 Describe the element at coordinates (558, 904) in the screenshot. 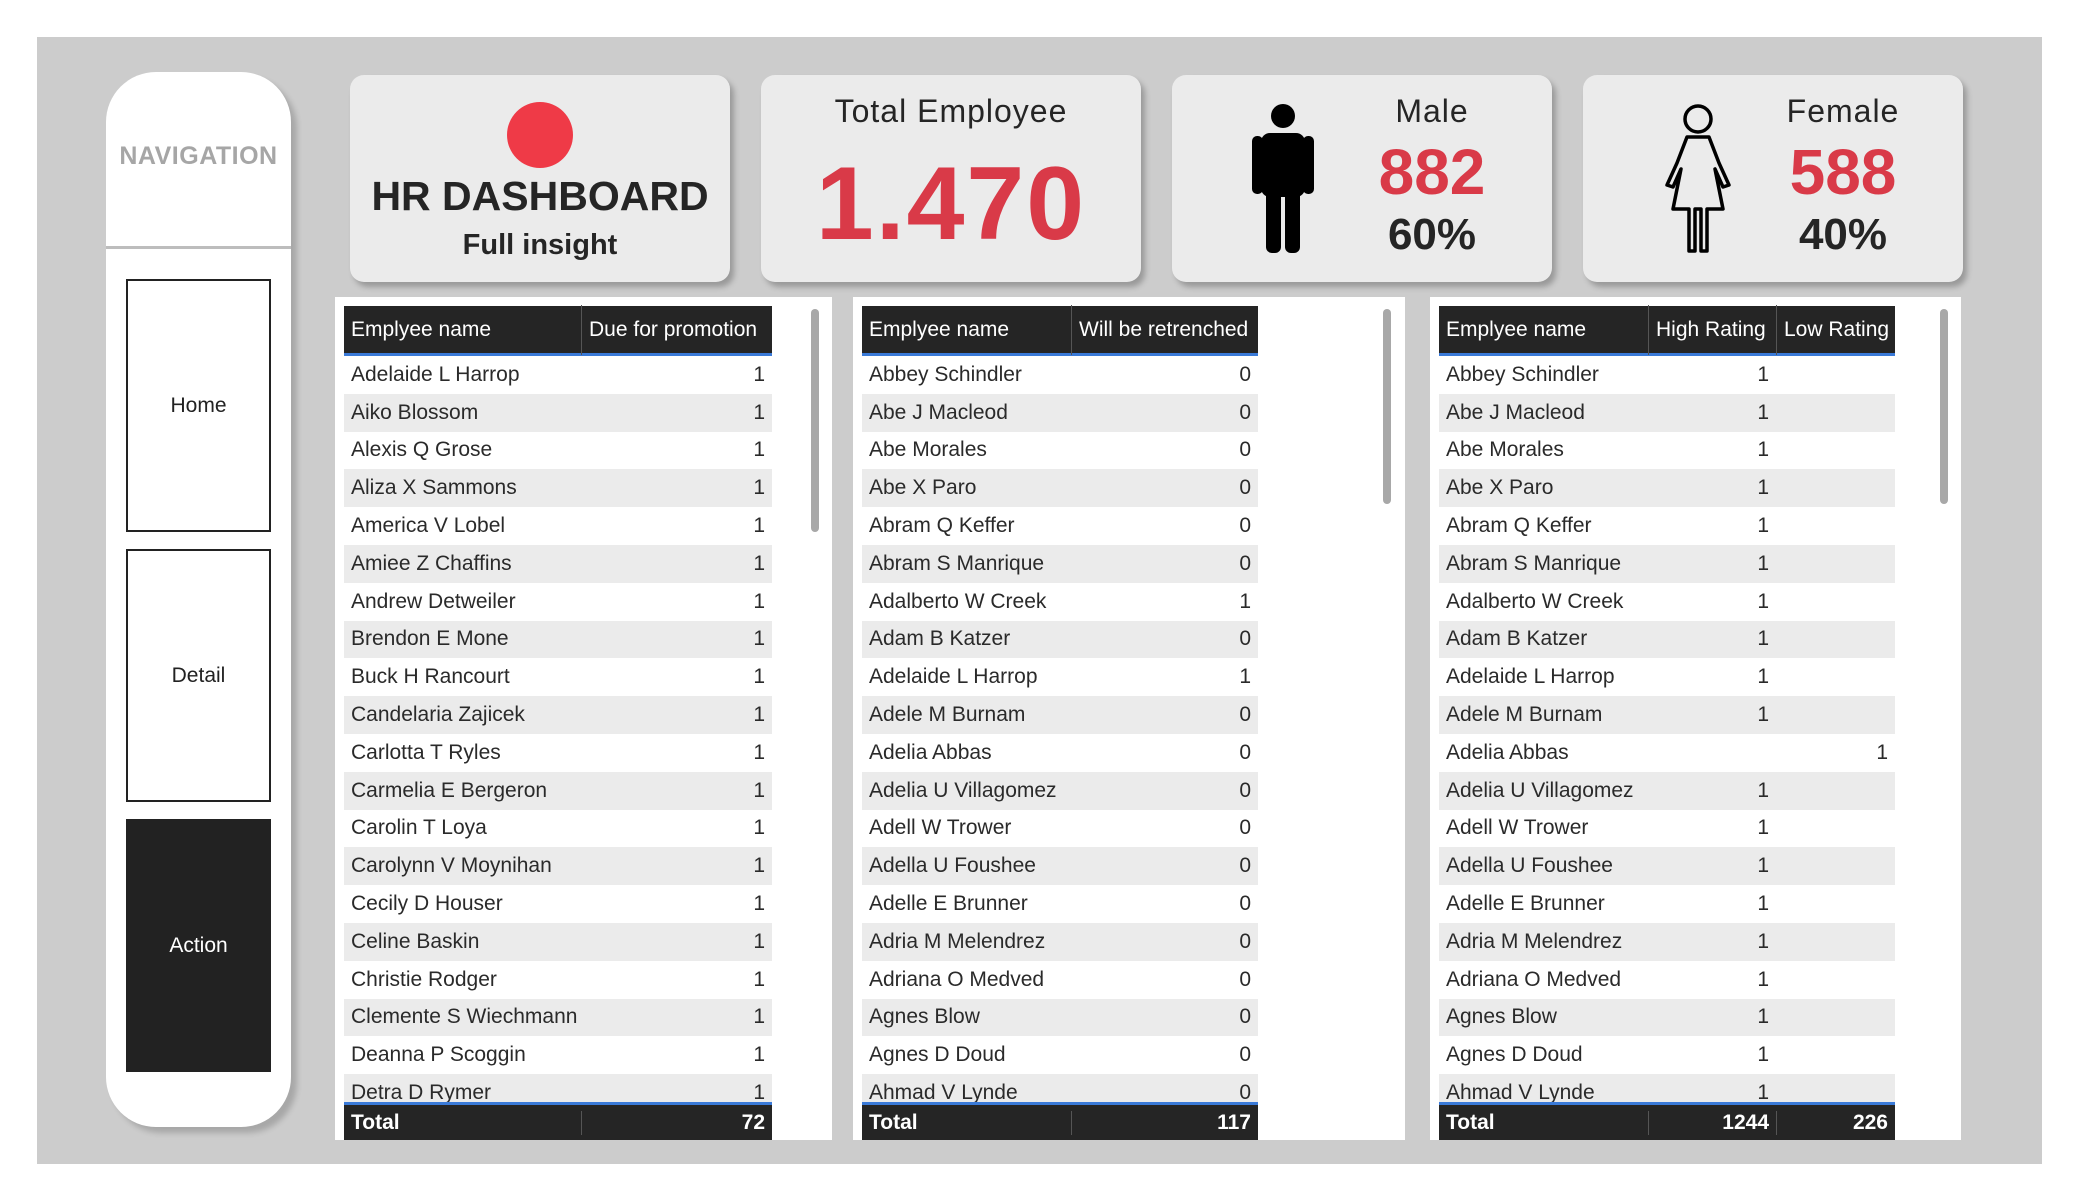

I see `table-row: Cecily D Houser 1` at that location.